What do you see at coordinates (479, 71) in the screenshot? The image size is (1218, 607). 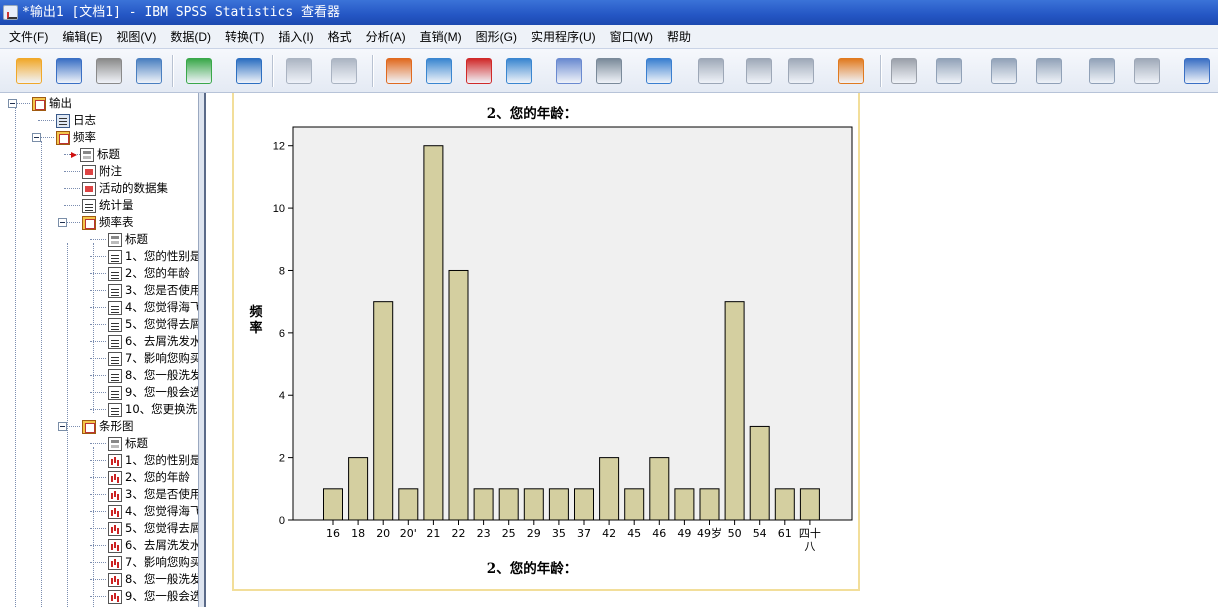 I see `insert-cases-icon` at bounding box center [479, 71].